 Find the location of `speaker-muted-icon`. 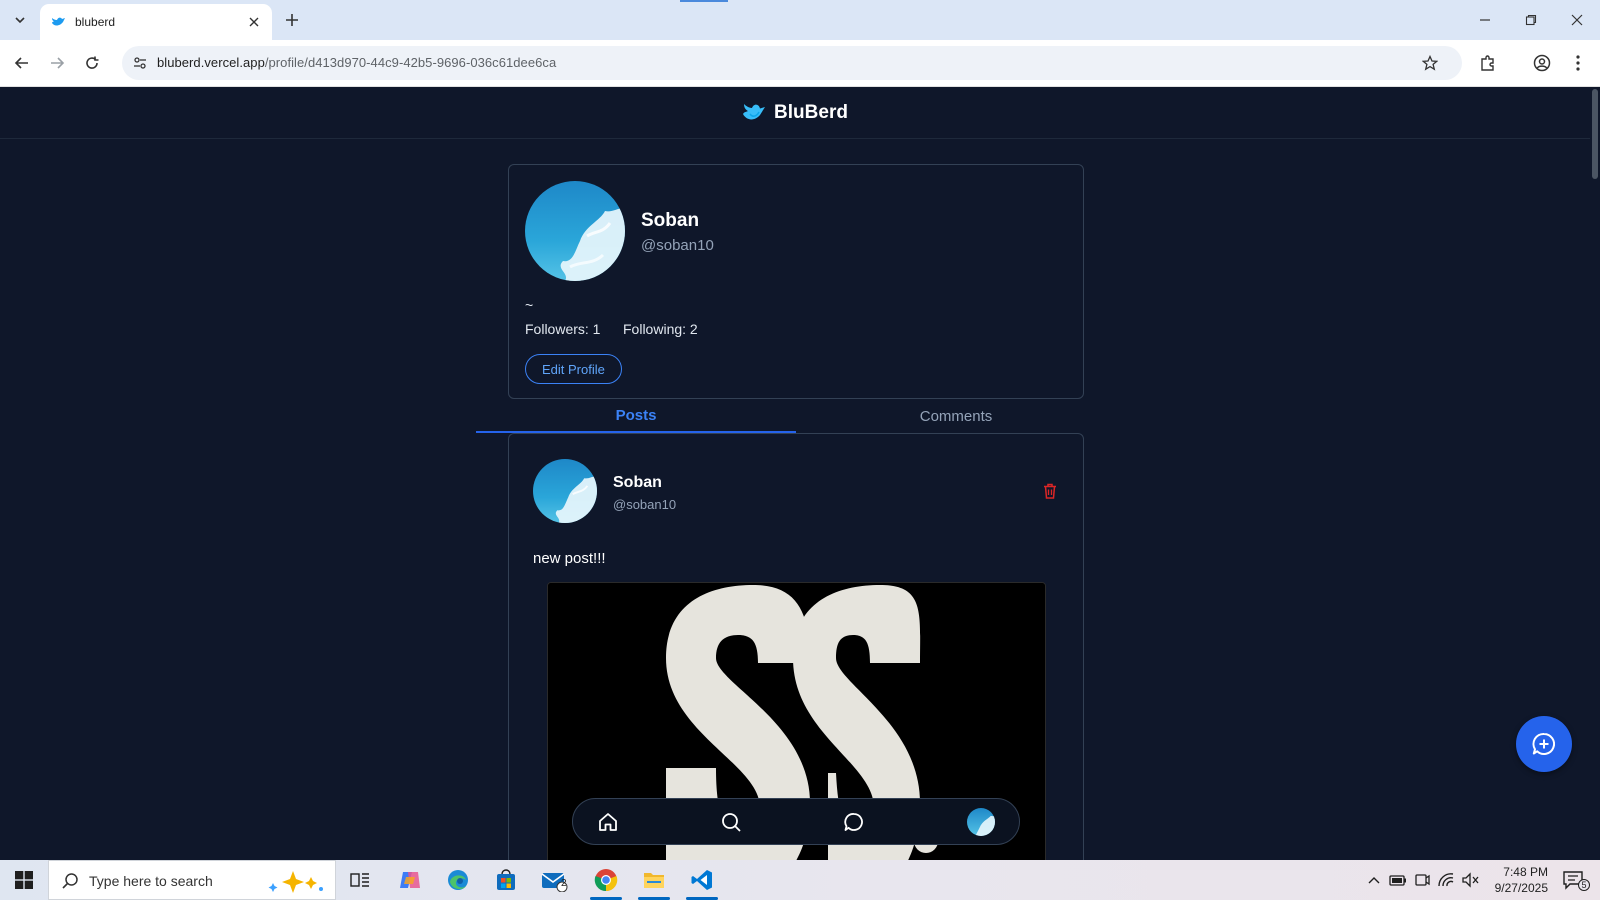

speaker-muted-icon is located at coordinates (1470, 880).